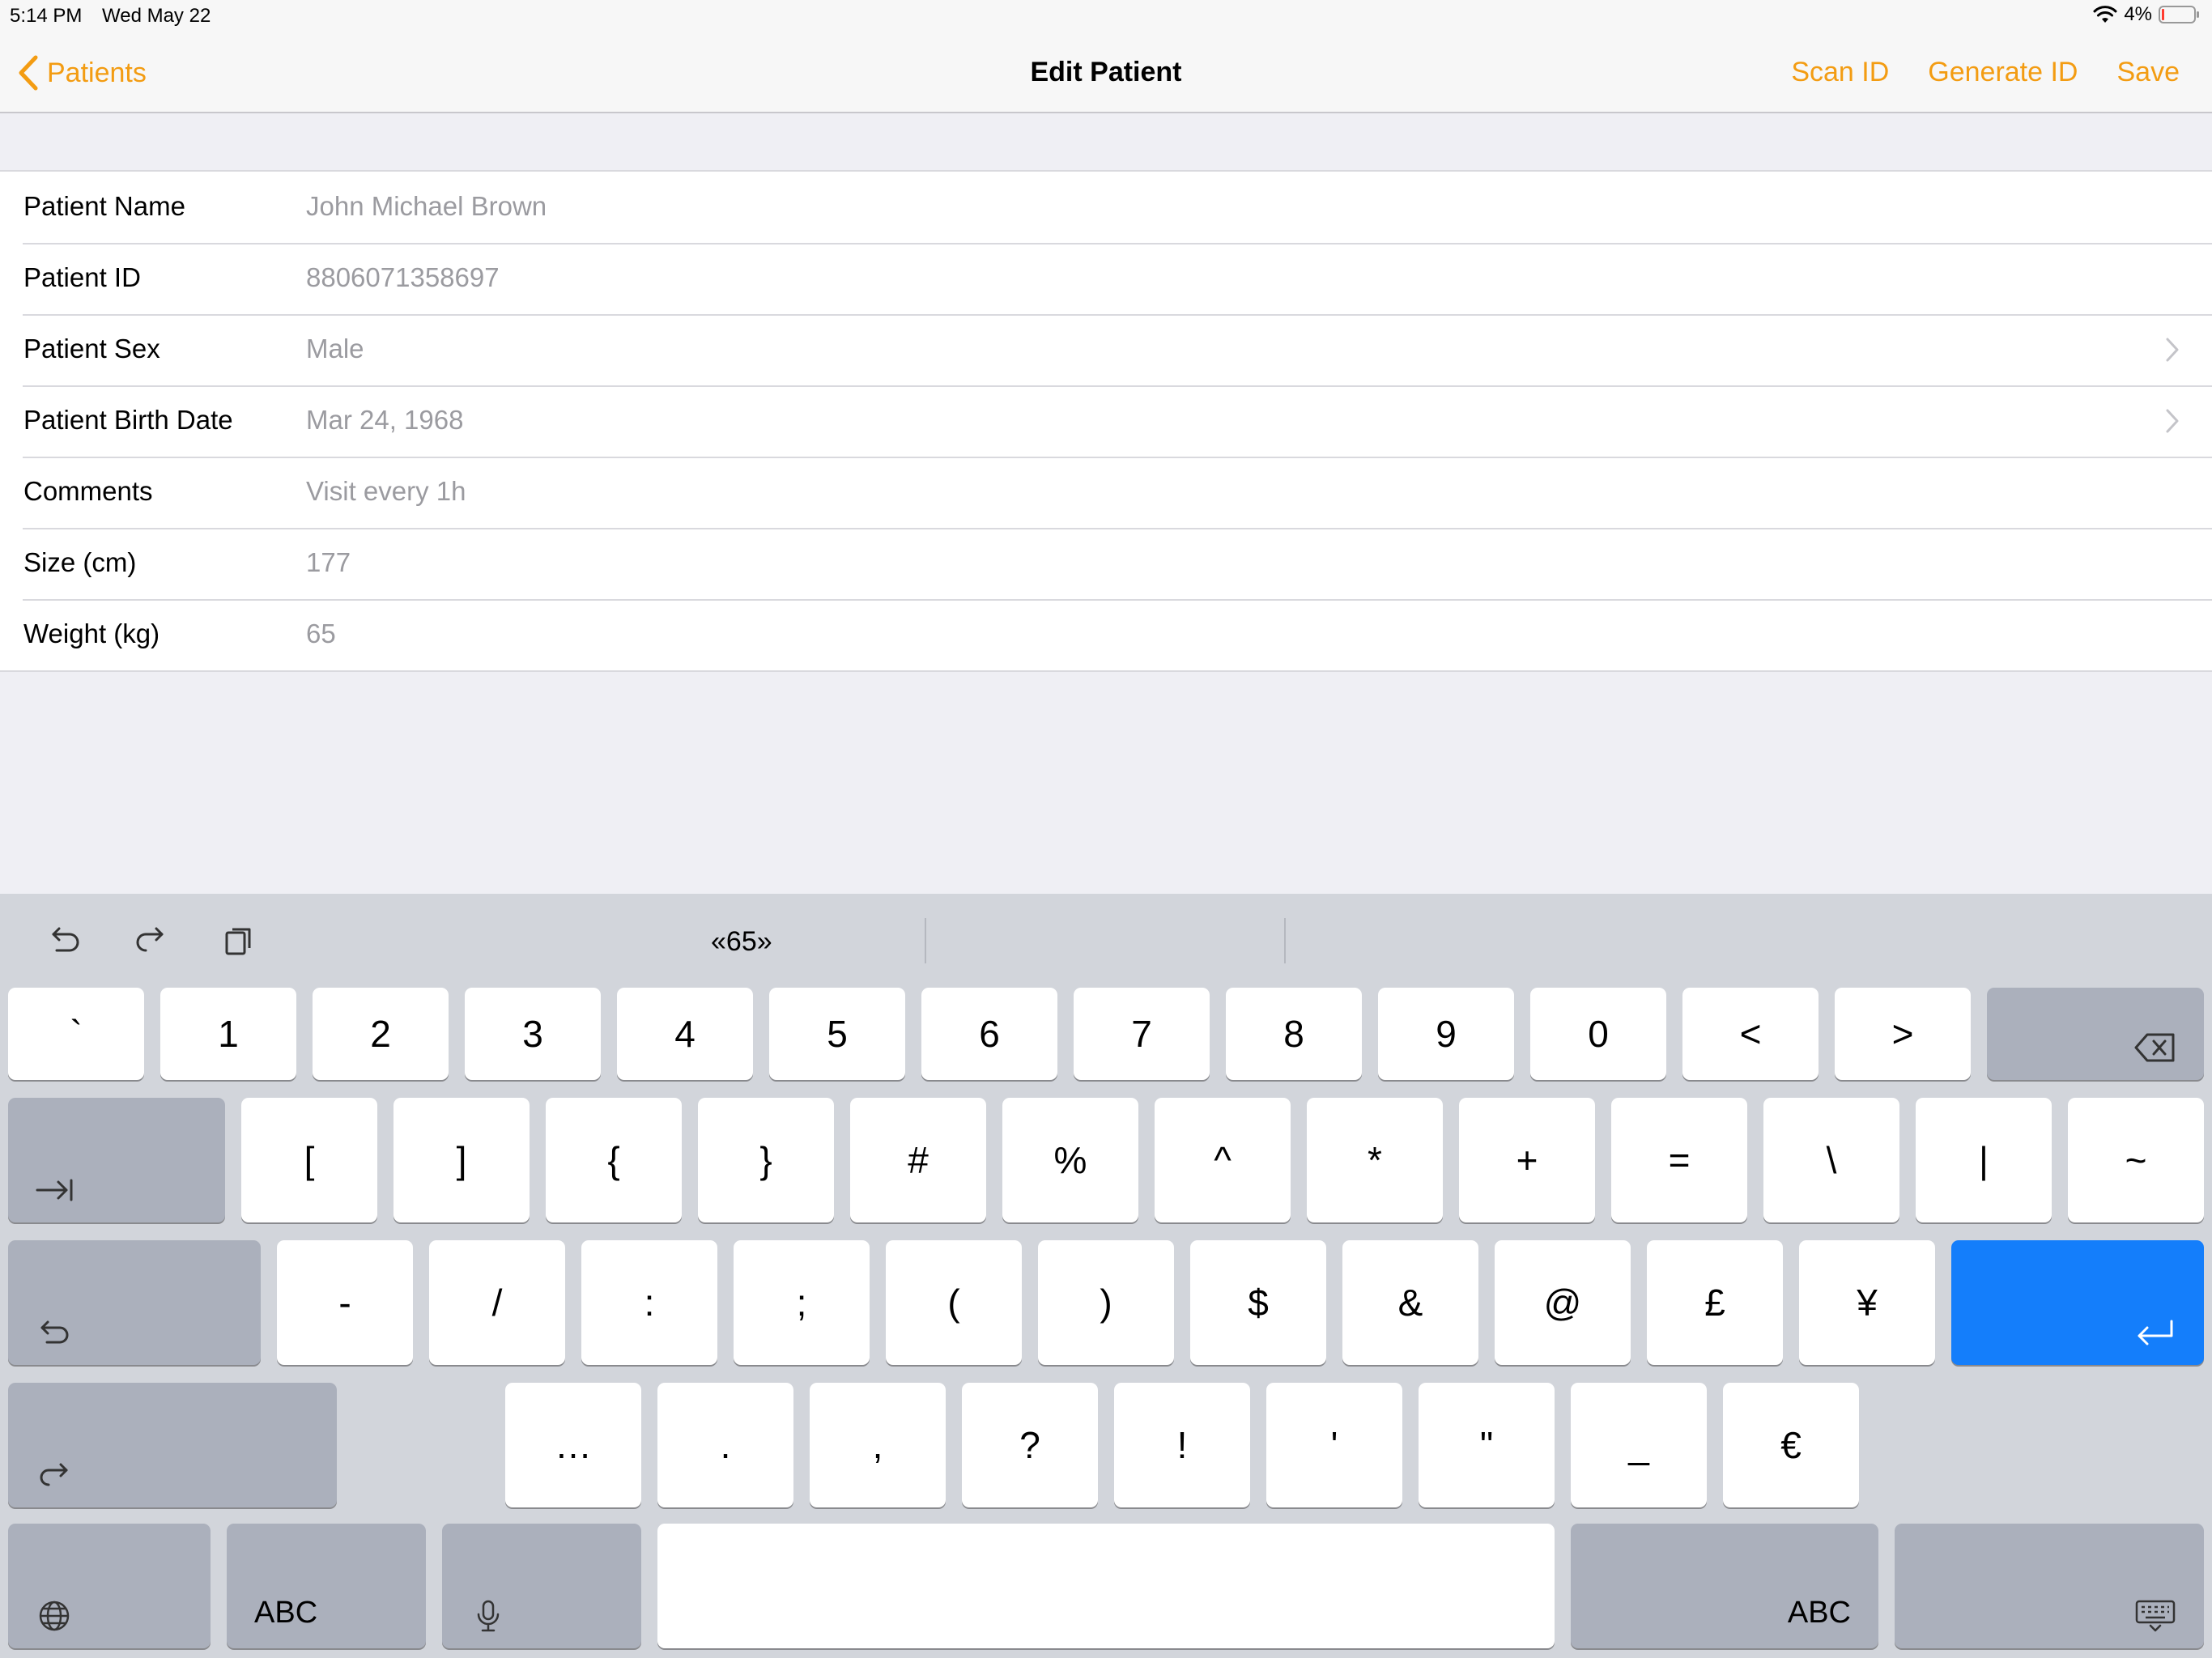 This screenshot has width=2212, height=1658. I want to click on dismiss-keyboard-key, so click(2049, 1586).